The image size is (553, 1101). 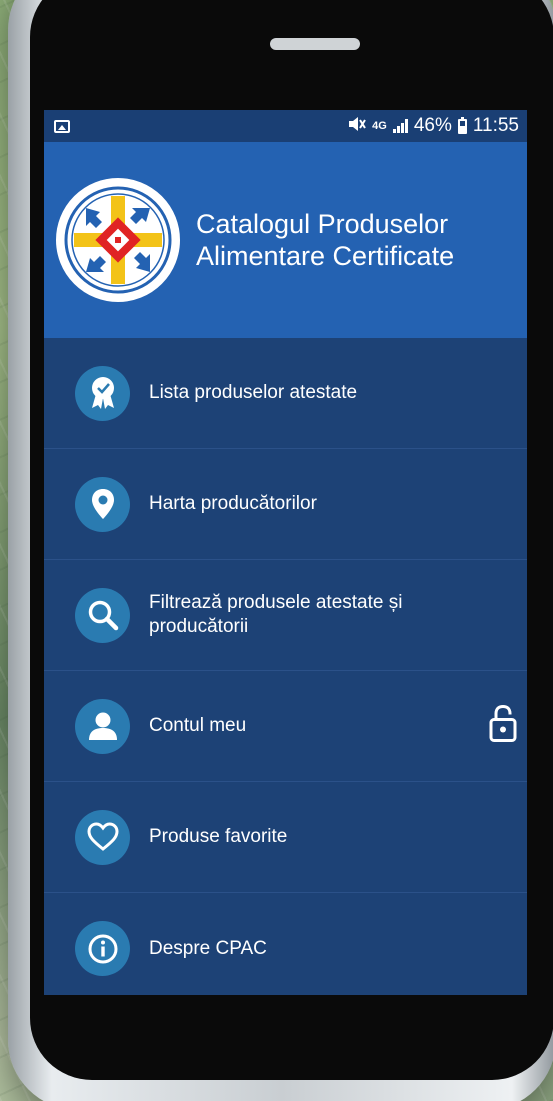 What do you see at coordinates (322, 224) in the screenshot?
I see `app-title-line1: Catalogul Produselor` at bounding box center [322, 224].